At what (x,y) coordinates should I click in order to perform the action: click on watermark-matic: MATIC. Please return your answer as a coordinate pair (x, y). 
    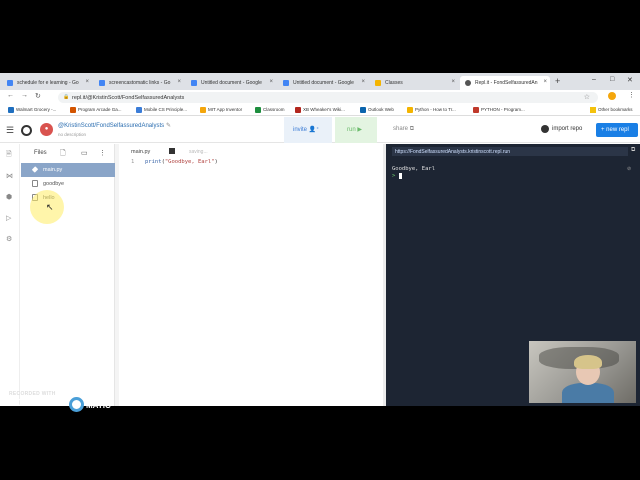
    Looking at the image, I should click on (98, 405).